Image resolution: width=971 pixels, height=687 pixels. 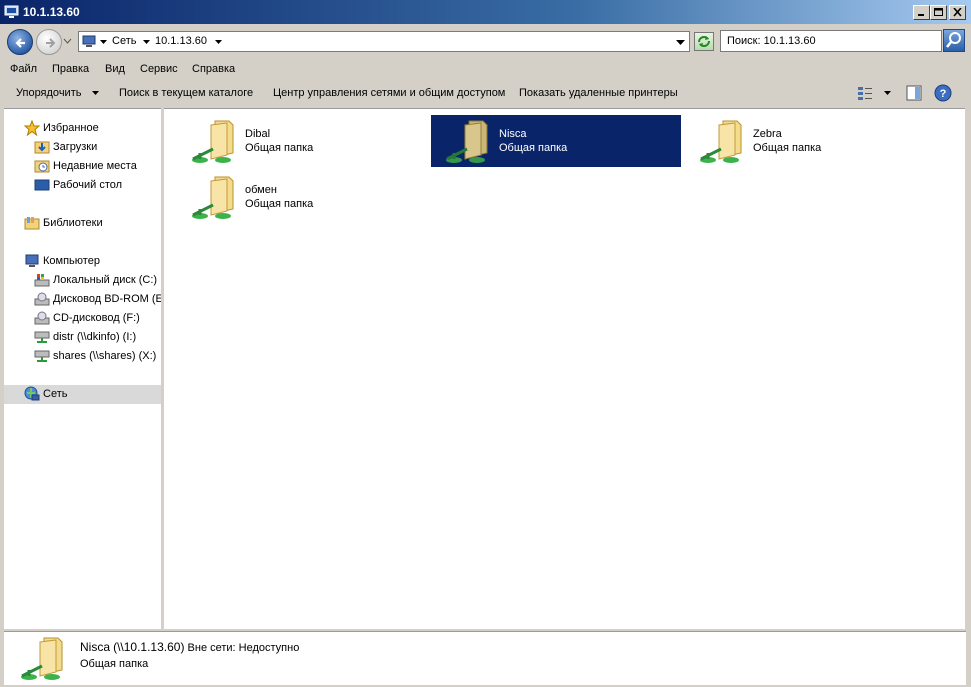 What do you see at coordinates (186, 93) in the screenshot?
I see `search-current-folder-button: Поиск в текущем каталоге` at bounding box center [186, 93].